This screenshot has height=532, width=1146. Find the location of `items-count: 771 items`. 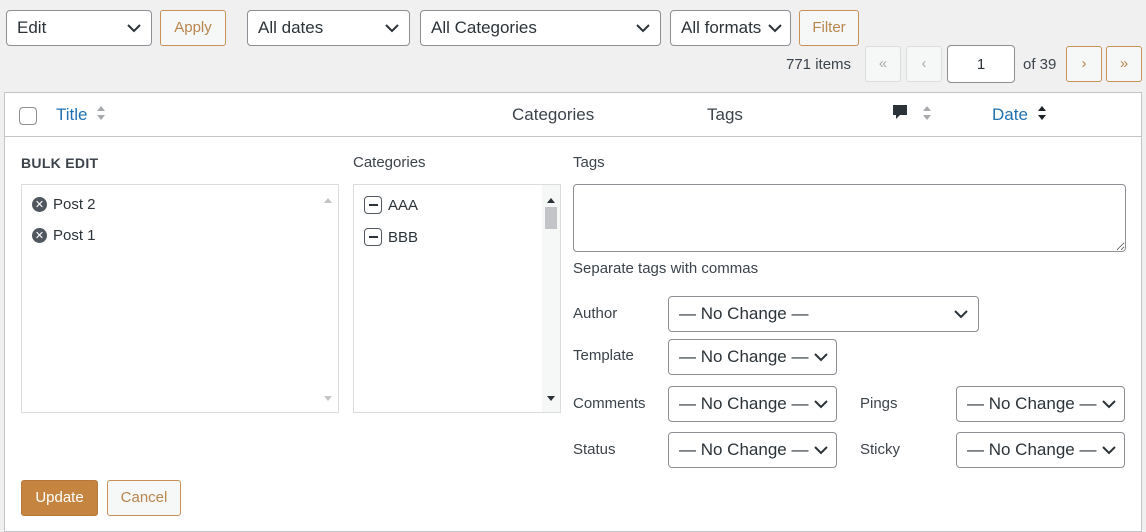

items-count: 771 items is located at coordinates (819, 64).